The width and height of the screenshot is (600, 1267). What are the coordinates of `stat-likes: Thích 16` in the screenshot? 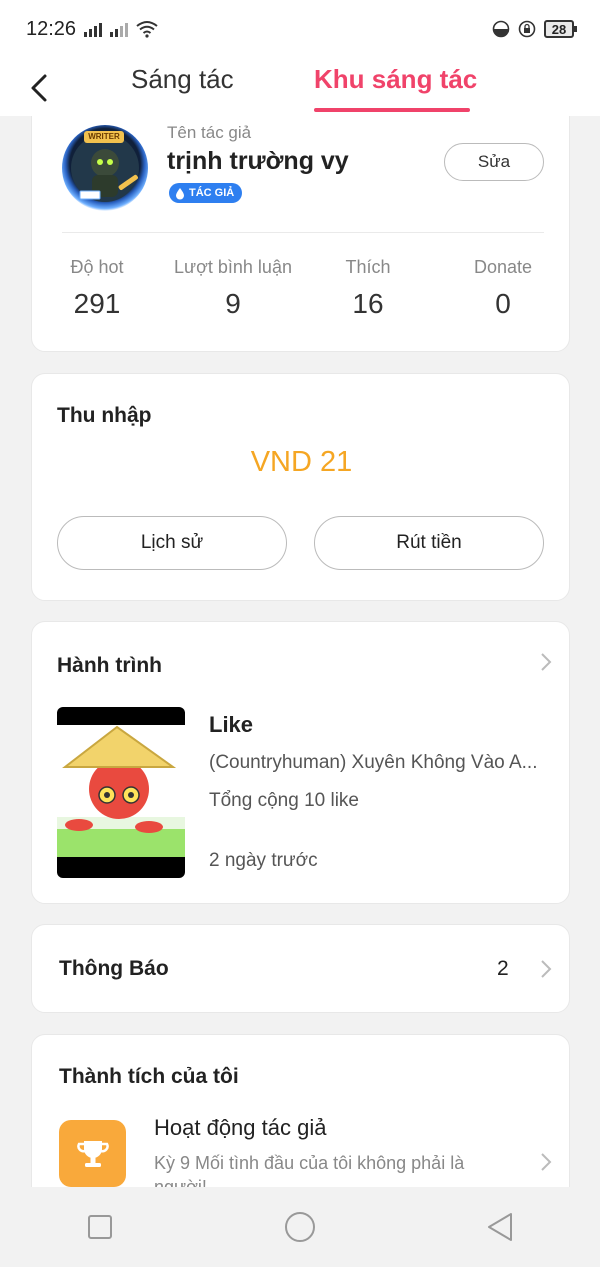 It's located at (368, 288).